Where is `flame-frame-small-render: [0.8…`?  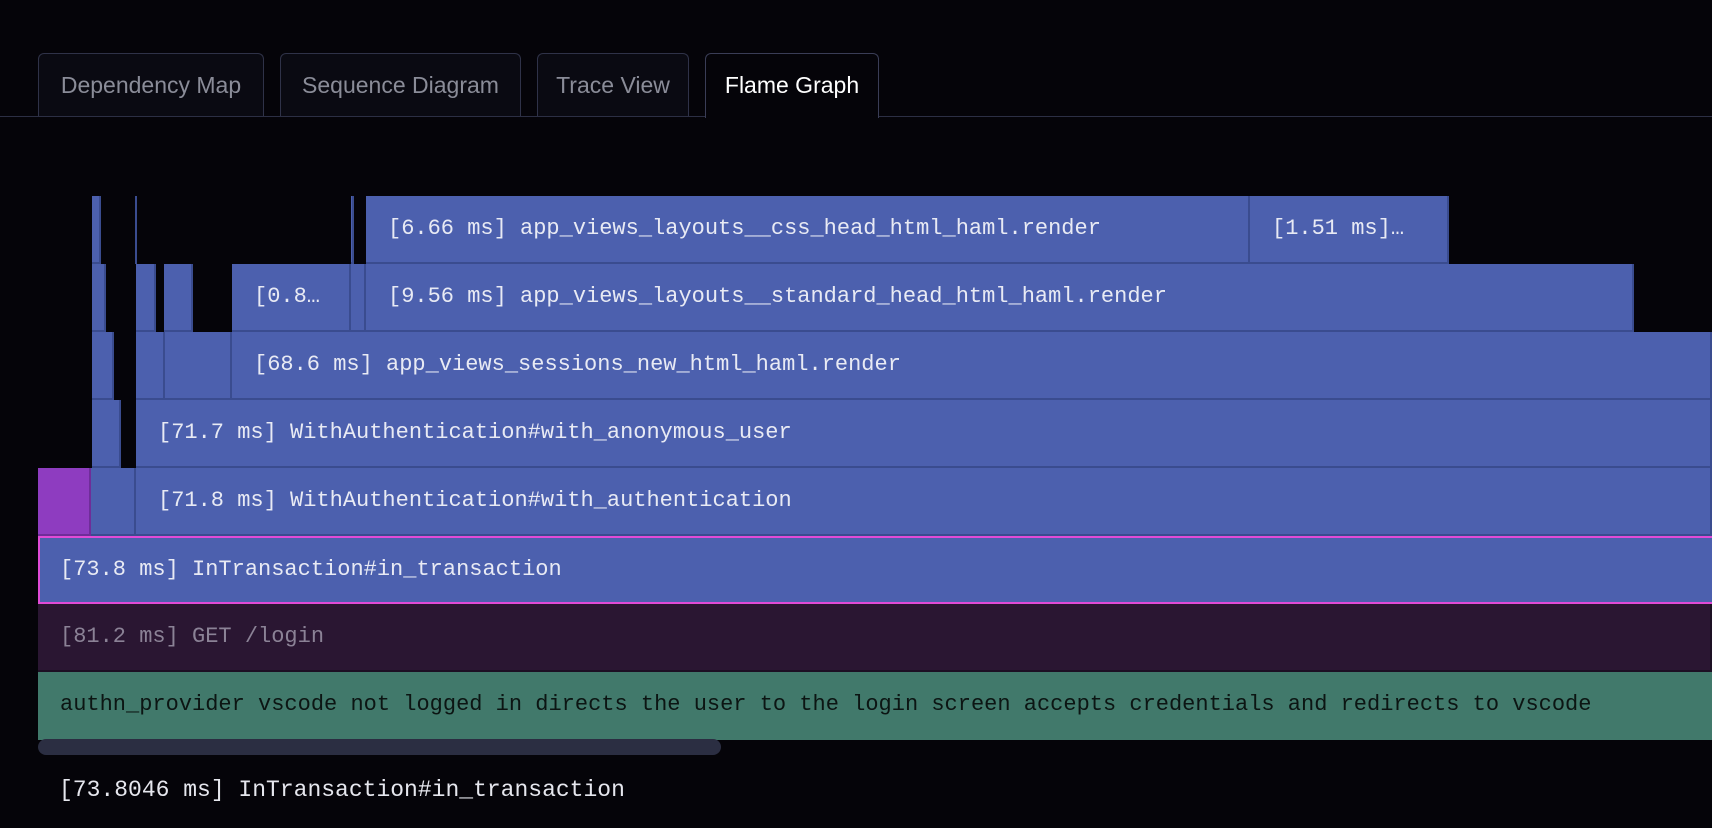
flame-frame-small-render: [0.8… is located at coordinates (291, 298).